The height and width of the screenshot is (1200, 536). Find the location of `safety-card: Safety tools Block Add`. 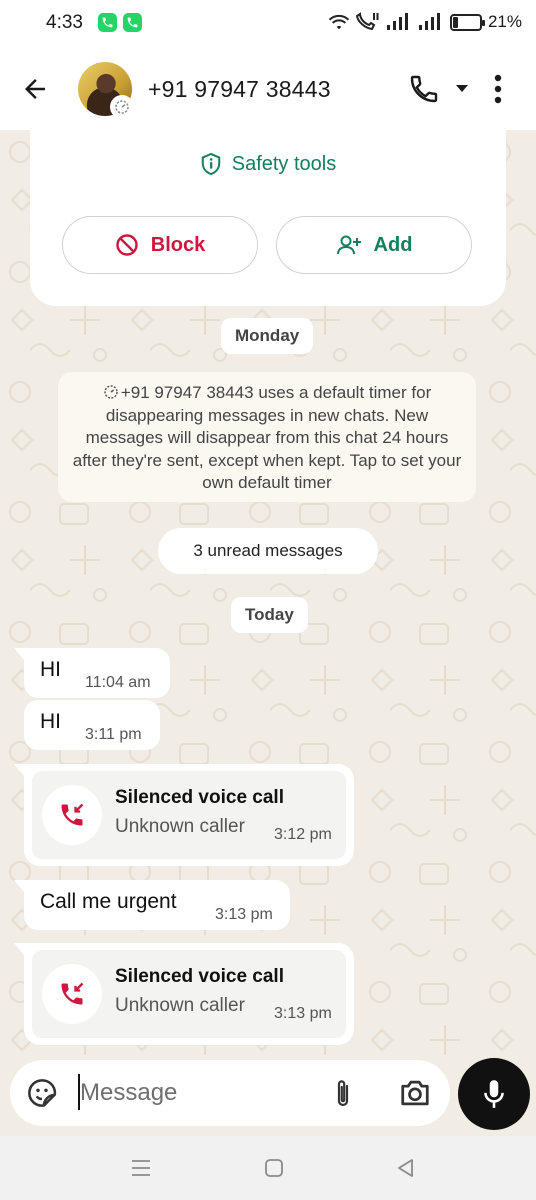

safety-card: Safety tools Block Add is located at coordinates (268, 218).